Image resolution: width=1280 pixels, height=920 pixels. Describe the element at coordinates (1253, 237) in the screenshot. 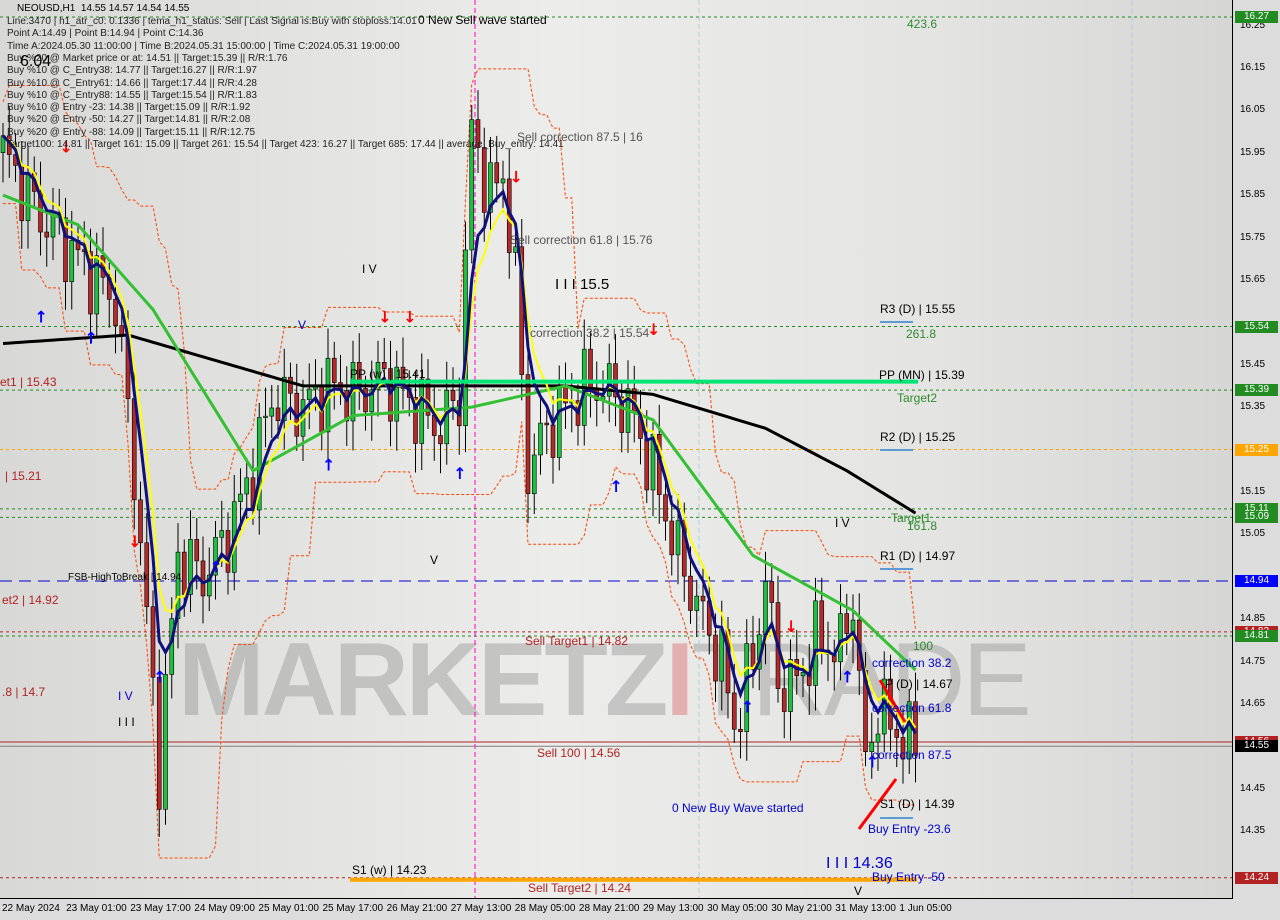

I see `price-tick-label: 15.75` at that location.